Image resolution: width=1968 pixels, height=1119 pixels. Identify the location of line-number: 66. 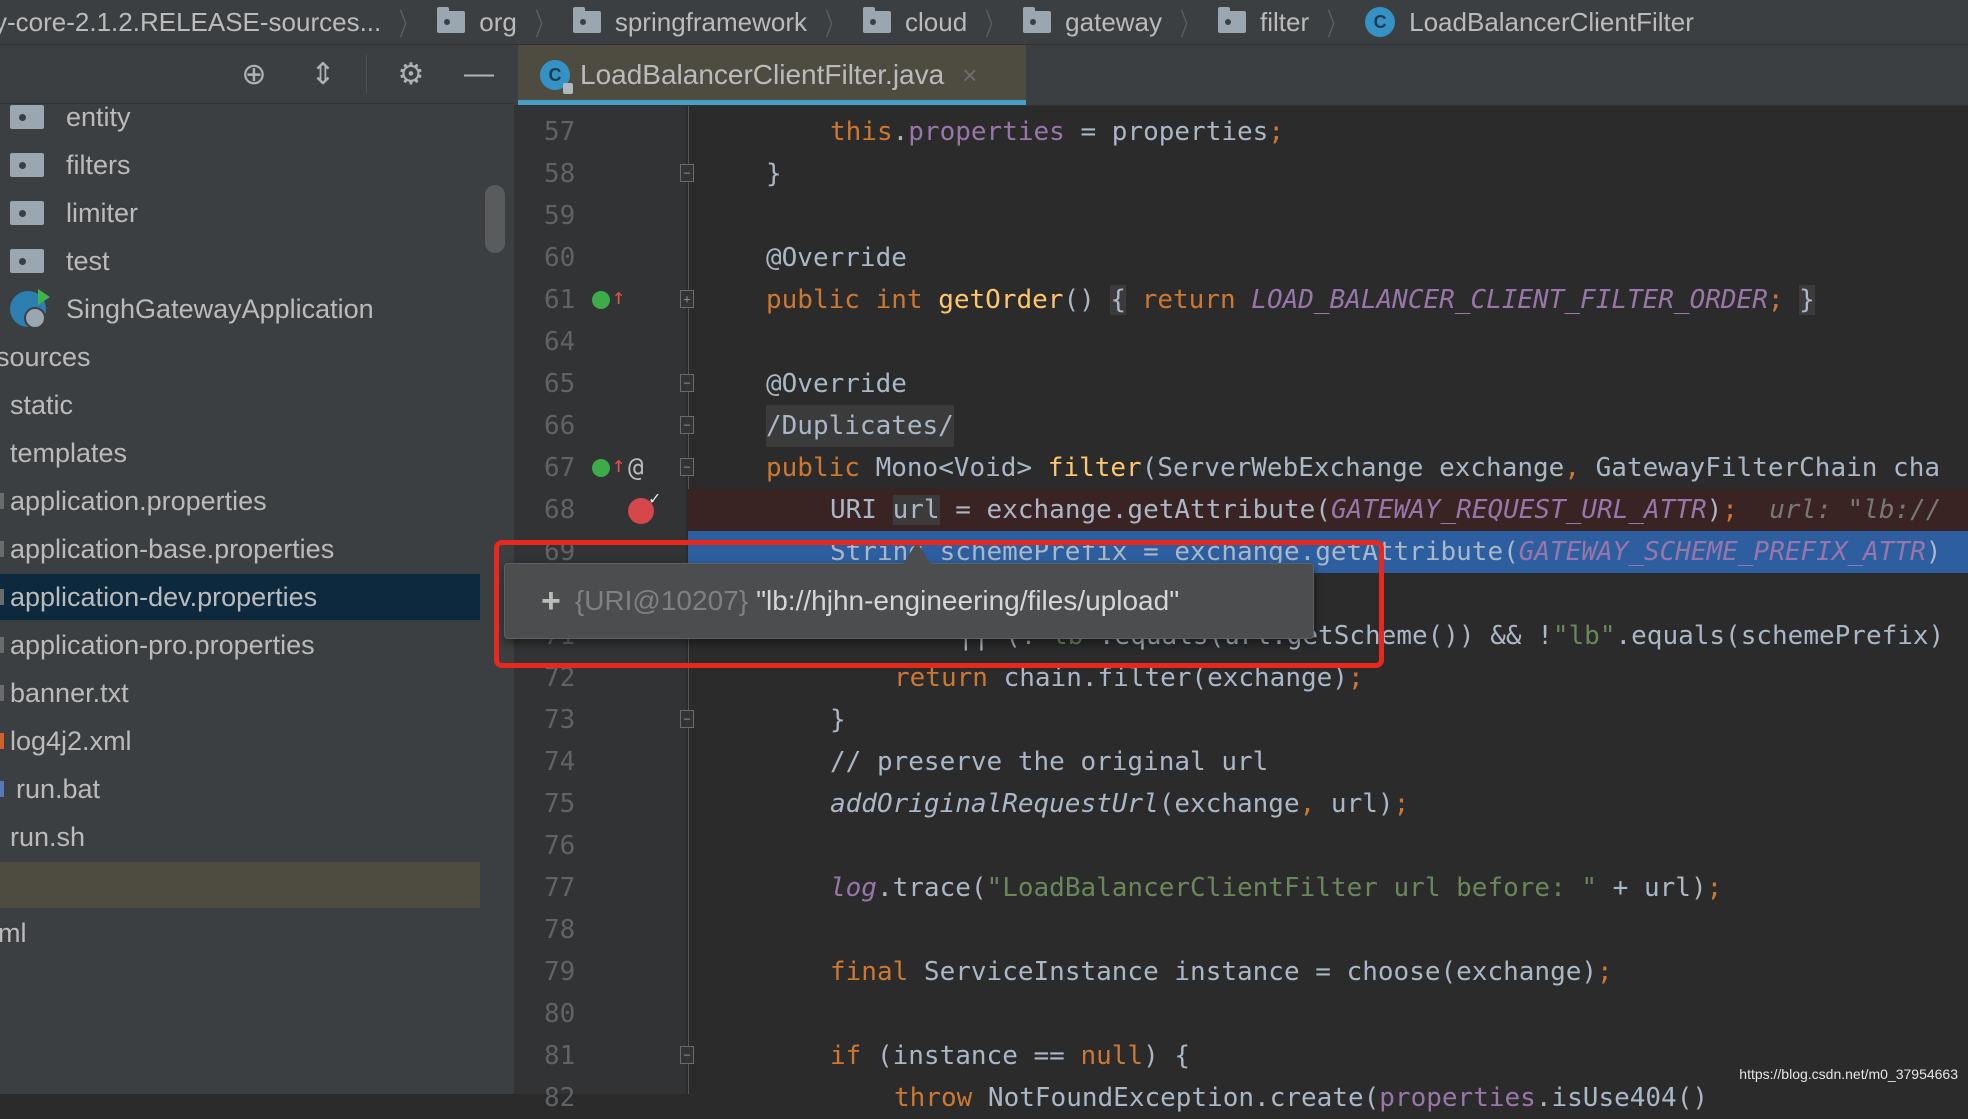
(560, 426).